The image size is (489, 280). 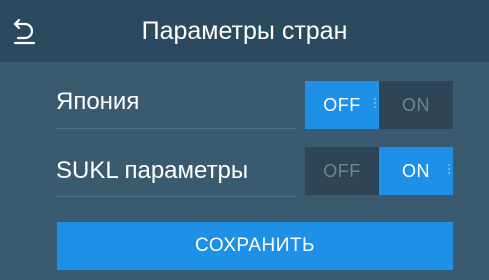 I want to click on toggle-sukl: OFF ON, so click(x=379, y=171).